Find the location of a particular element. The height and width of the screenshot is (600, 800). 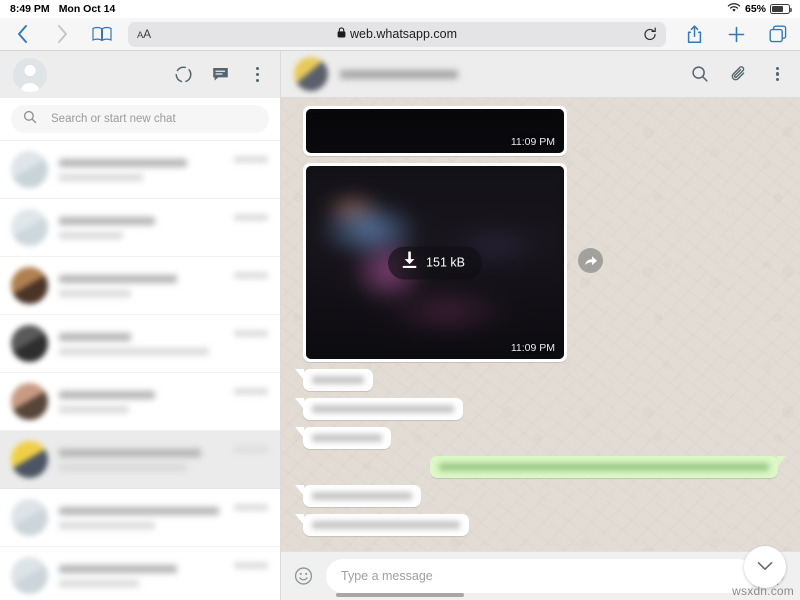

new-chat-icon is located at coordinates (220, 74).